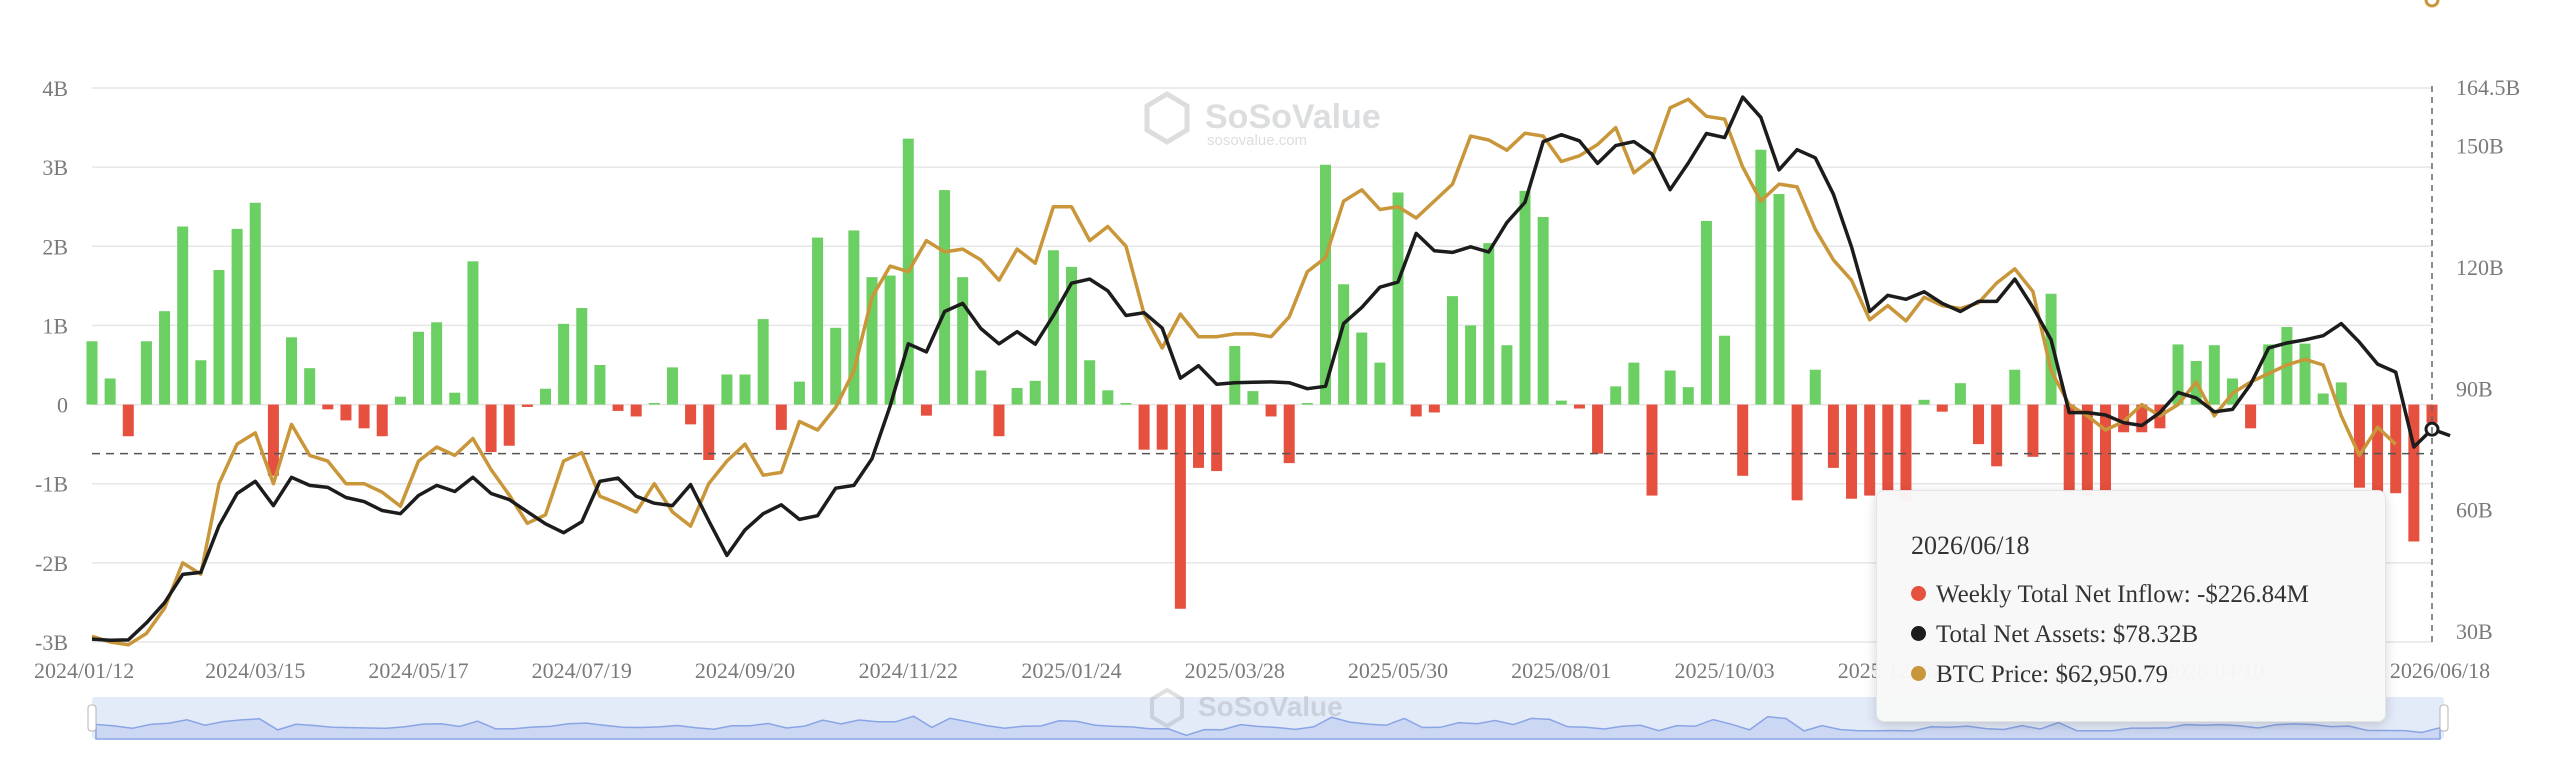 This screenshot has height=780, width=2560. I want to click on x-tick-label: 2024/05/17, so click(418, 670).